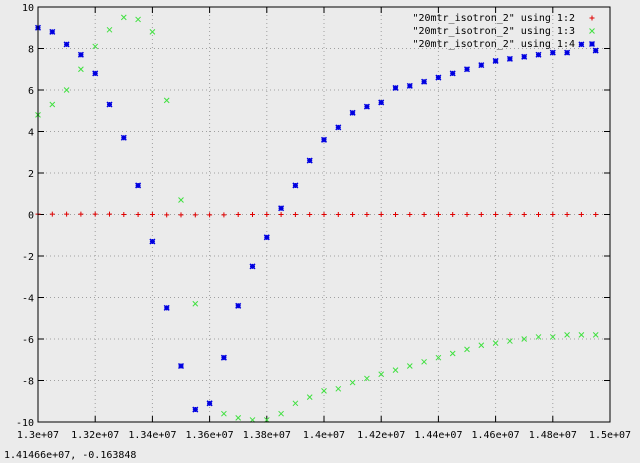  I want to click on y-tick-label: -2, so click(28, 257).